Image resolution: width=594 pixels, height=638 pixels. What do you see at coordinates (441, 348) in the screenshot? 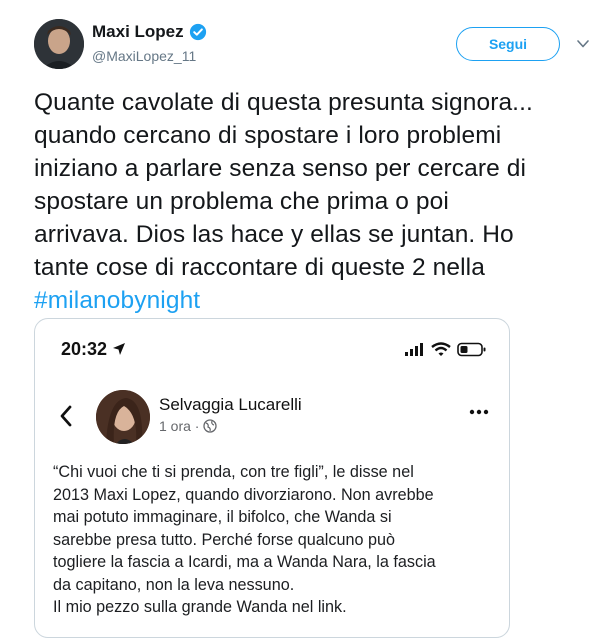
I see `wifi-icon` at bounding box center [441, 348].